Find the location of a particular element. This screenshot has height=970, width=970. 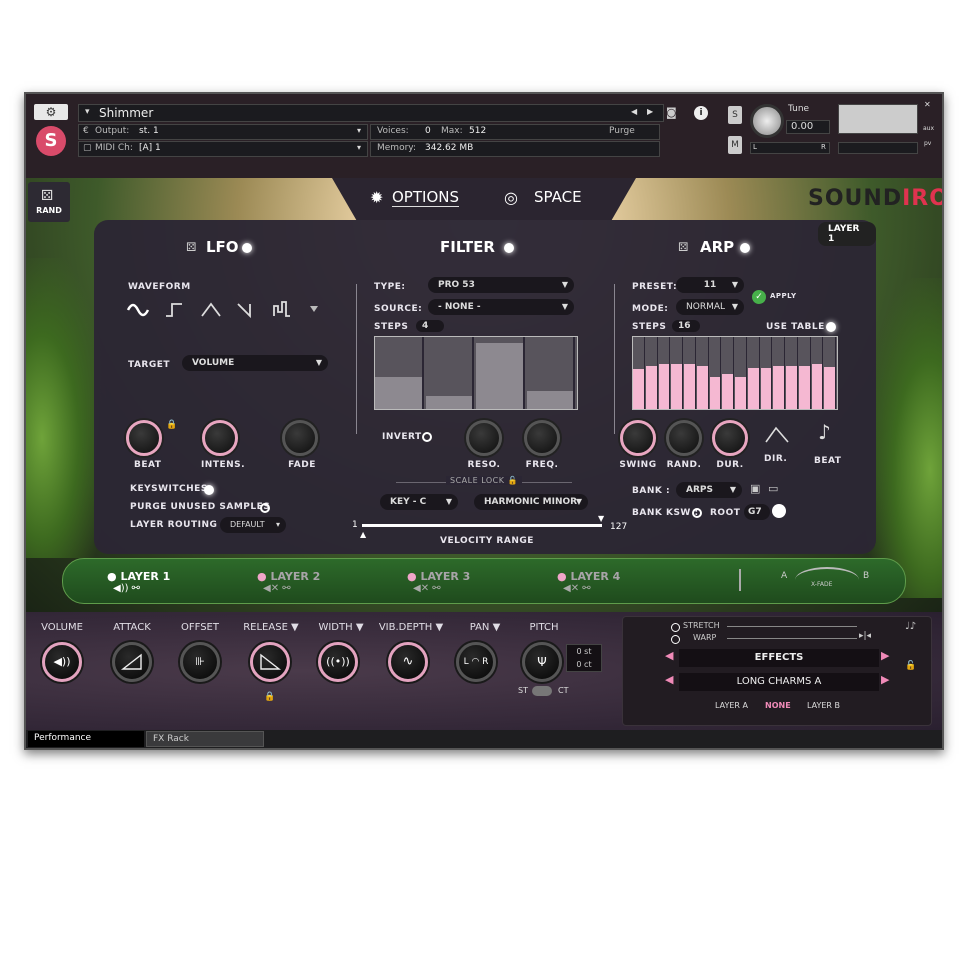

reso-knob is located at coordinates (484, 438).